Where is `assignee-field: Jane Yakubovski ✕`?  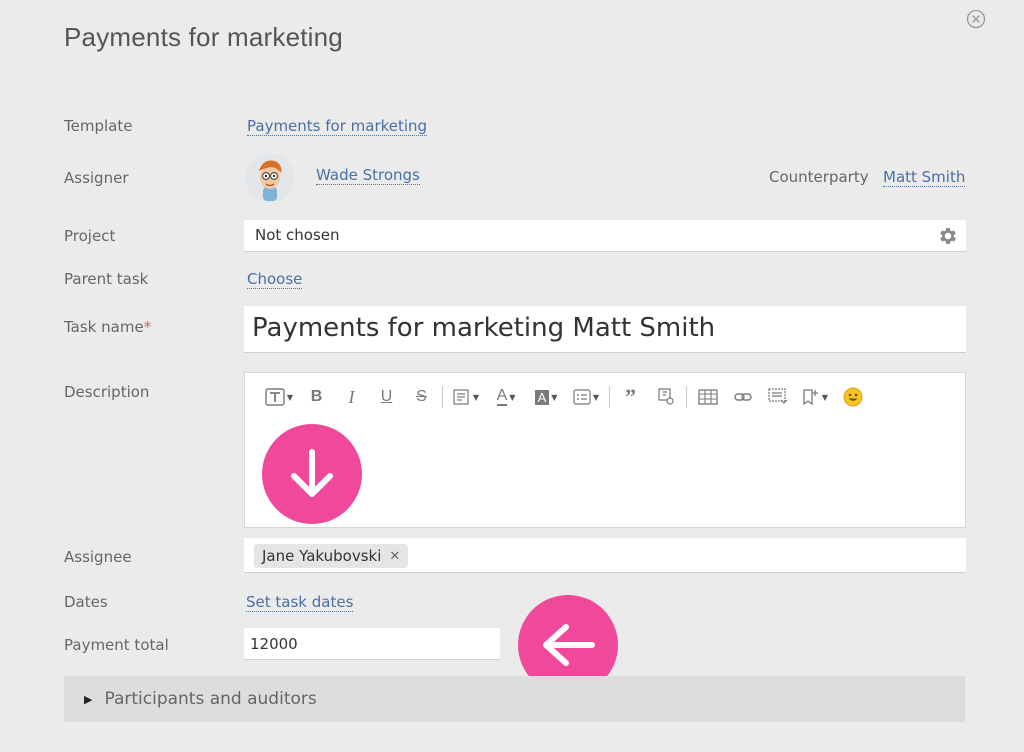
assignee-field: Jane Yakubovski ✕ is located at coordinates (605, 555).